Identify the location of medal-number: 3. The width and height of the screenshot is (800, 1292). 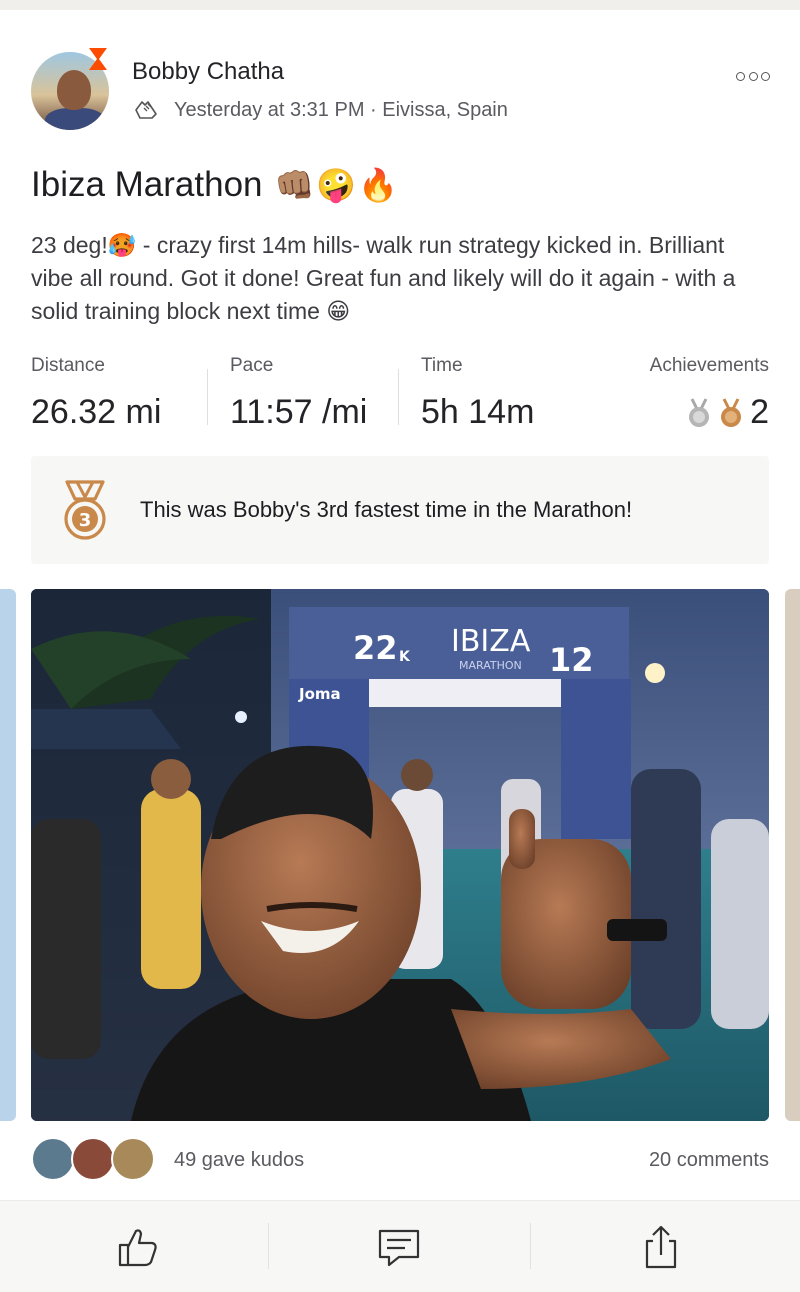
(85, 520).